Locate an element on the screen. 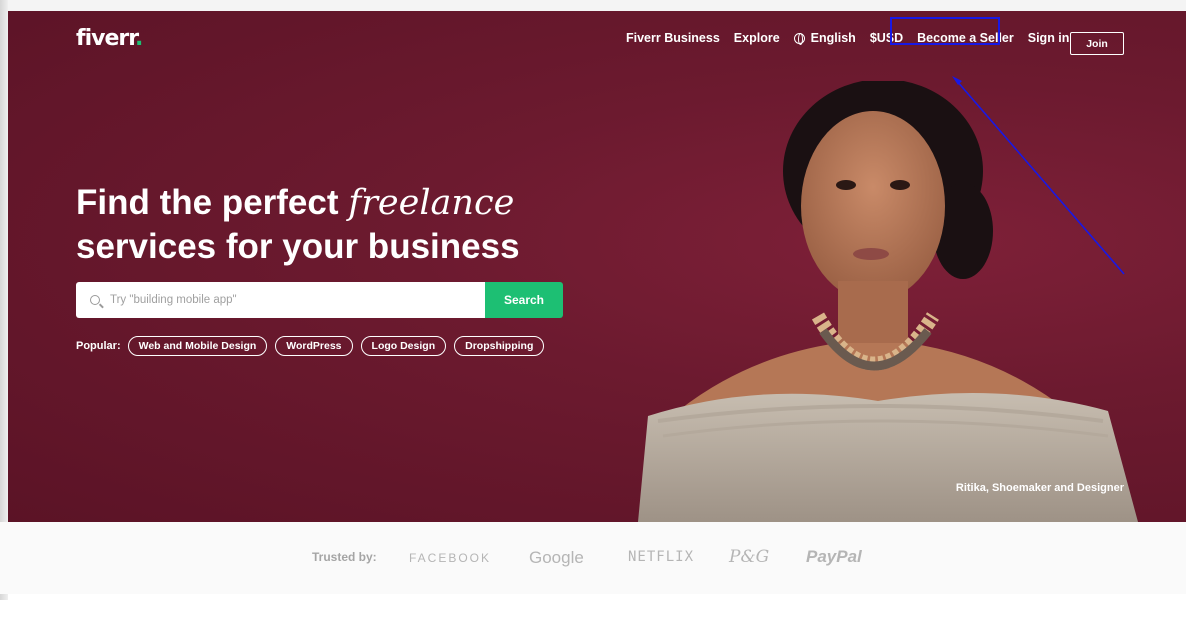 This screenshot has height=622, width=1186. browser-top-strip is located at coordinates (593, 5).